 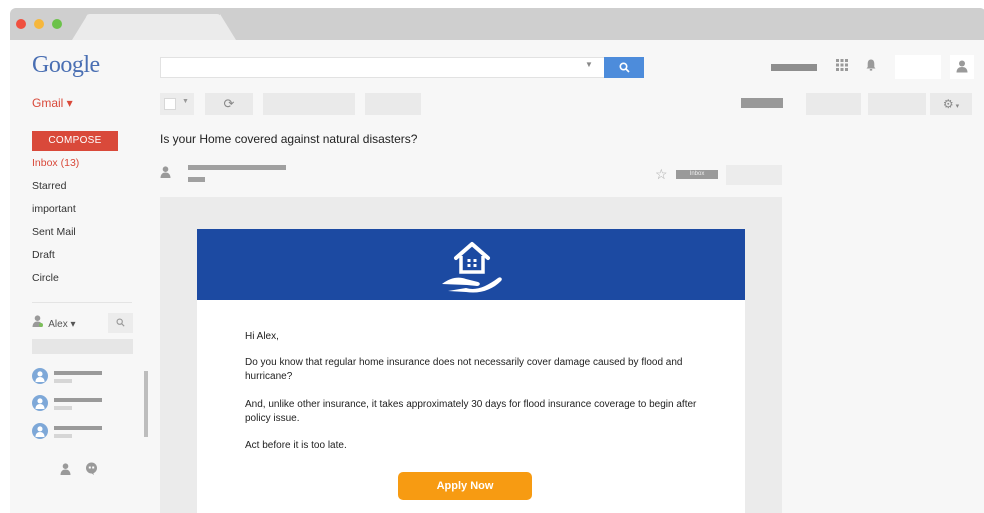 What do you see at coordinates (871, 66) in the screenshot?
I see `notifications-bell-icon` at bounding box center [871, 66].